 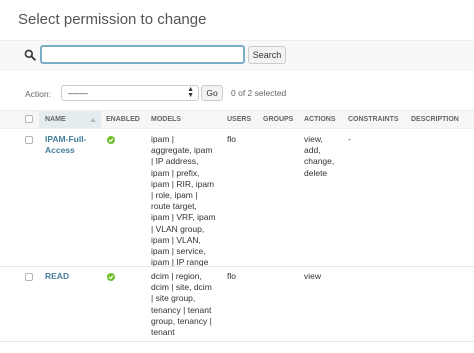 I want to click on name-line: READ, so click(x=57, y=276).